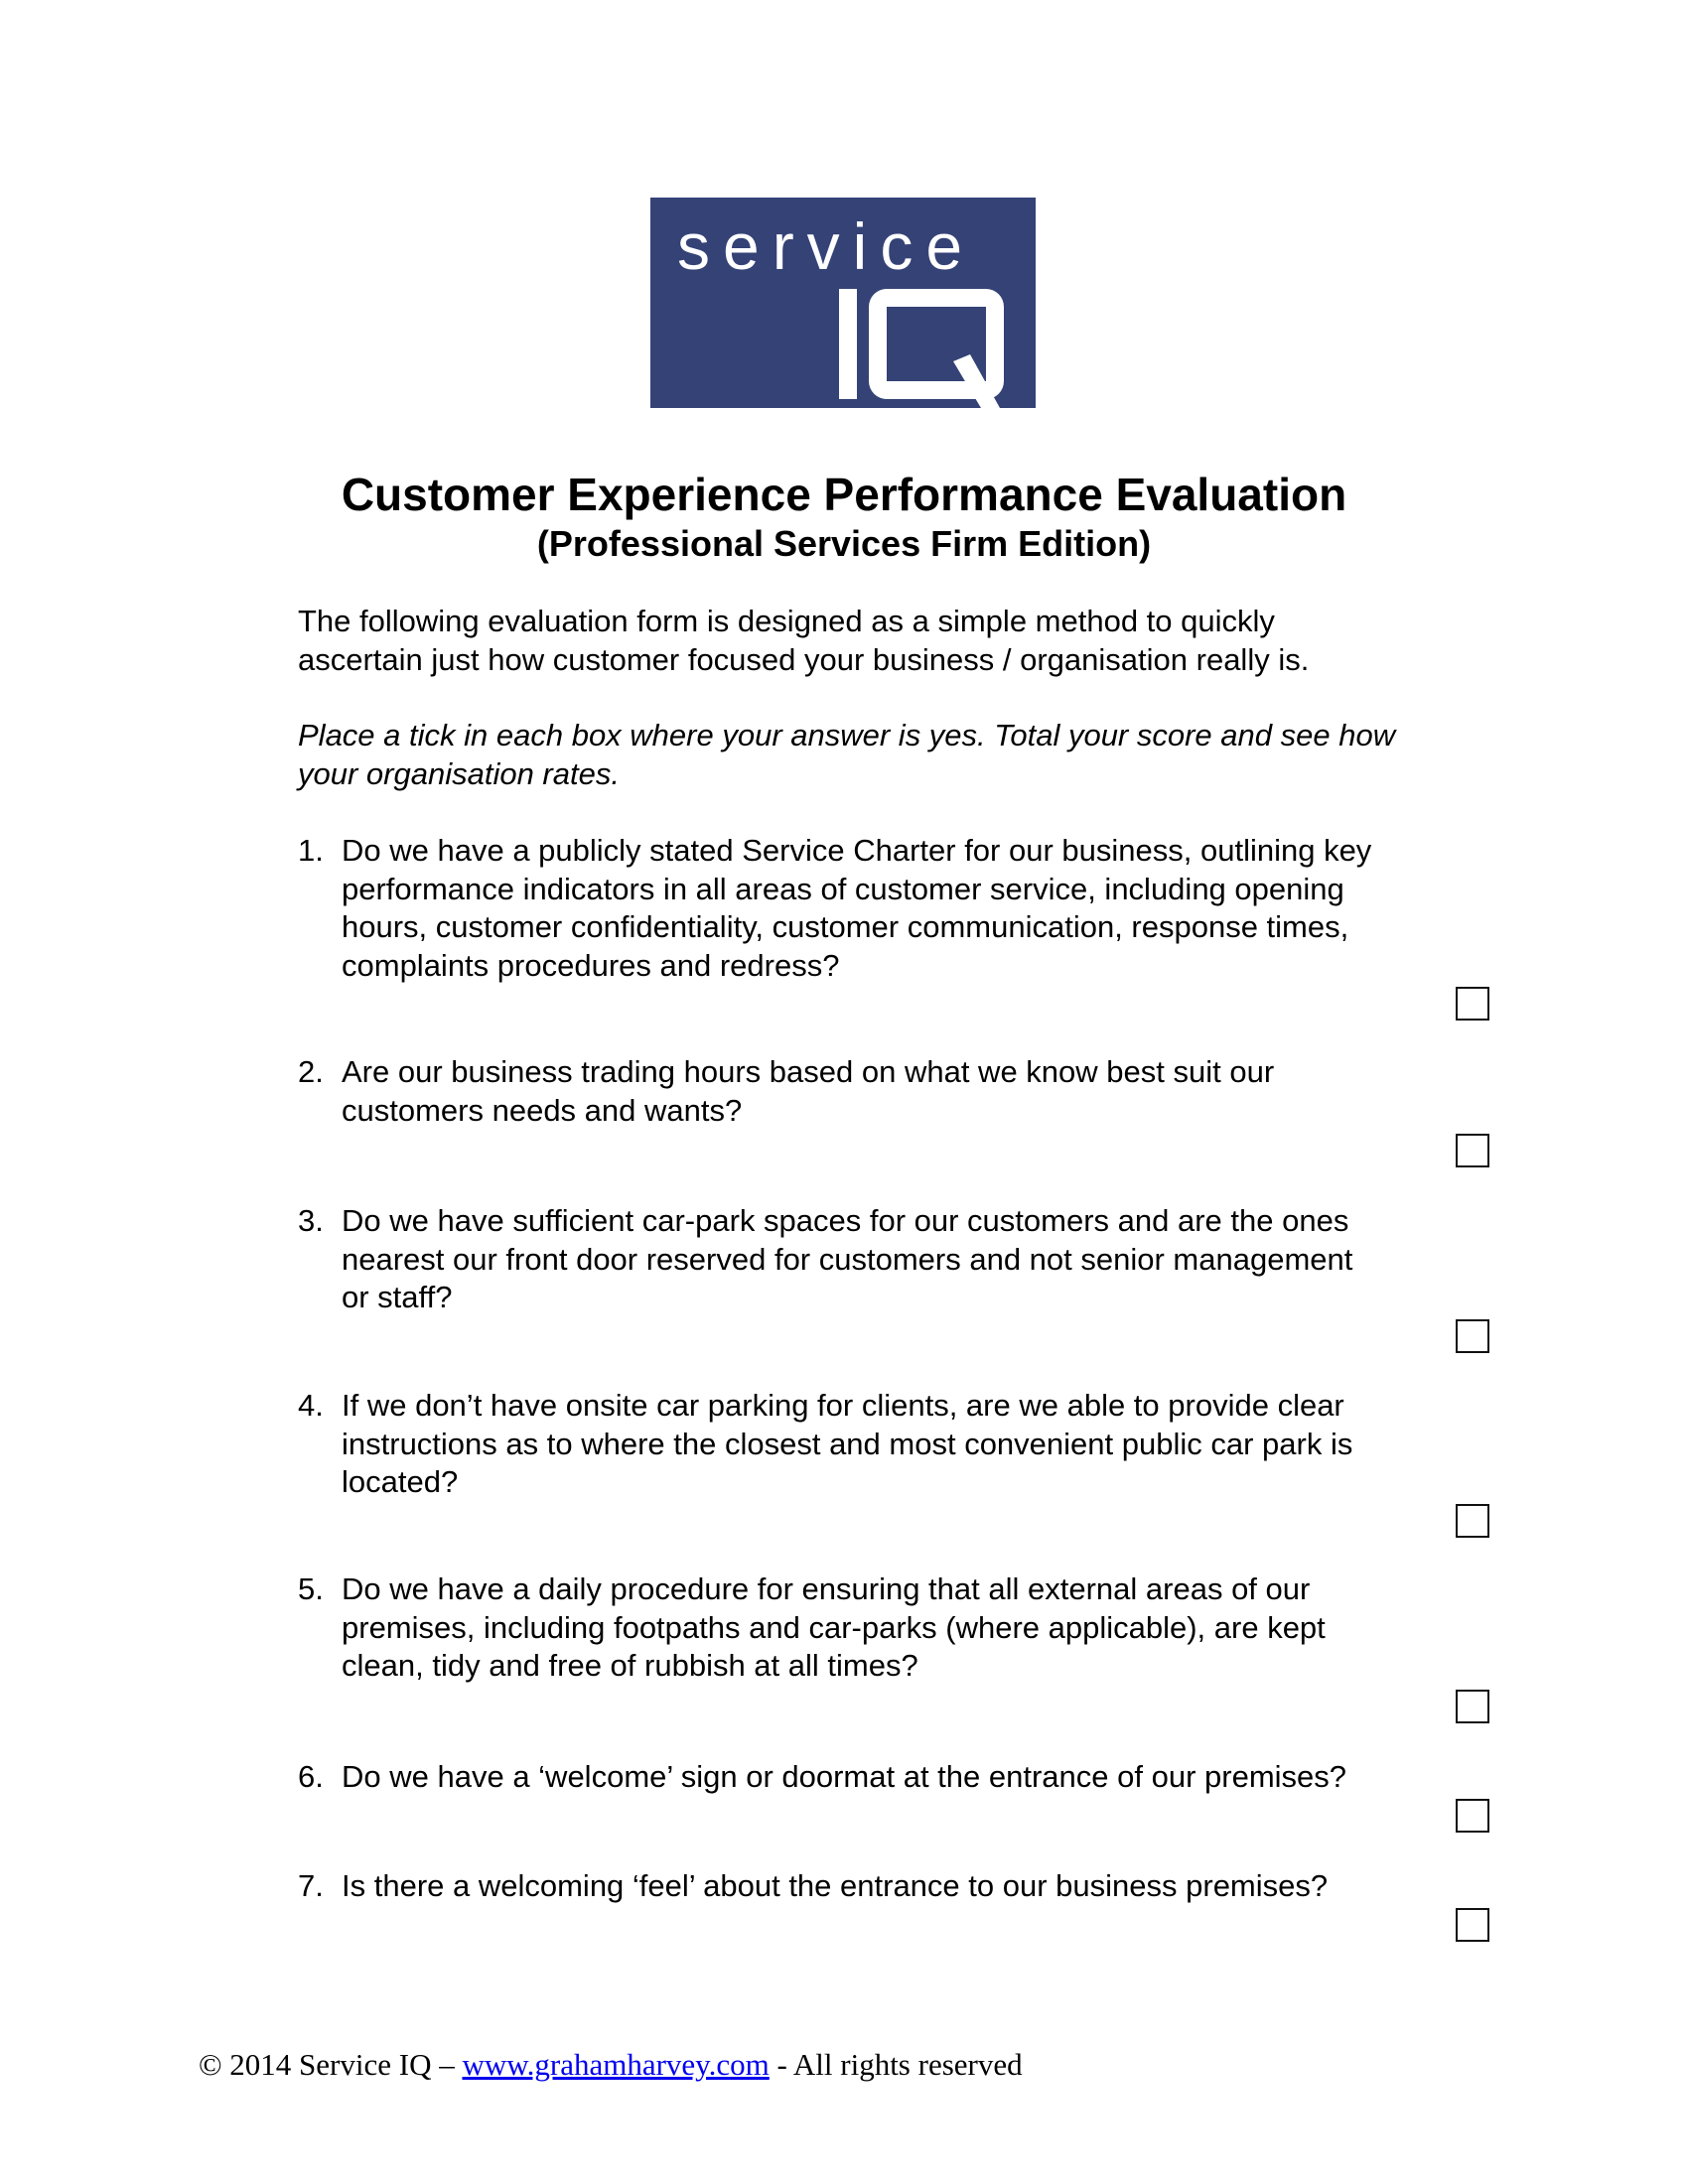  What do you see at coordinates (311, 850) in the screenshot?
I see `question-number: 1.` at bounding box center [311, 850].